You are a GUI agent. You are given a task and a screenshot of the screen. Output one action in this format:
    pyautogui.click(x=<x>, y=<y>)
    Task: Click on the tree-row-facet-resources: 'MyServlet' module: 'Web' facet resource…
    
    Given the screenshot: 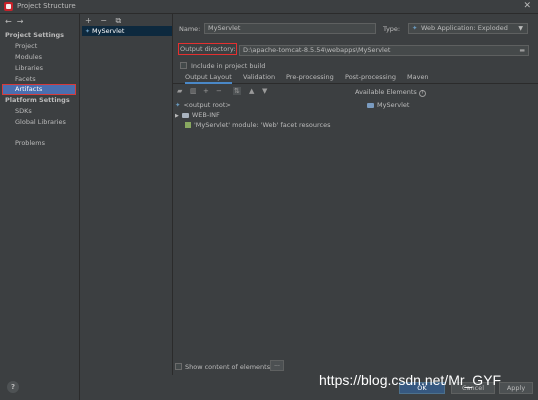 What is the action you would take?
    pyautogui.click(x=257, y=125)
    